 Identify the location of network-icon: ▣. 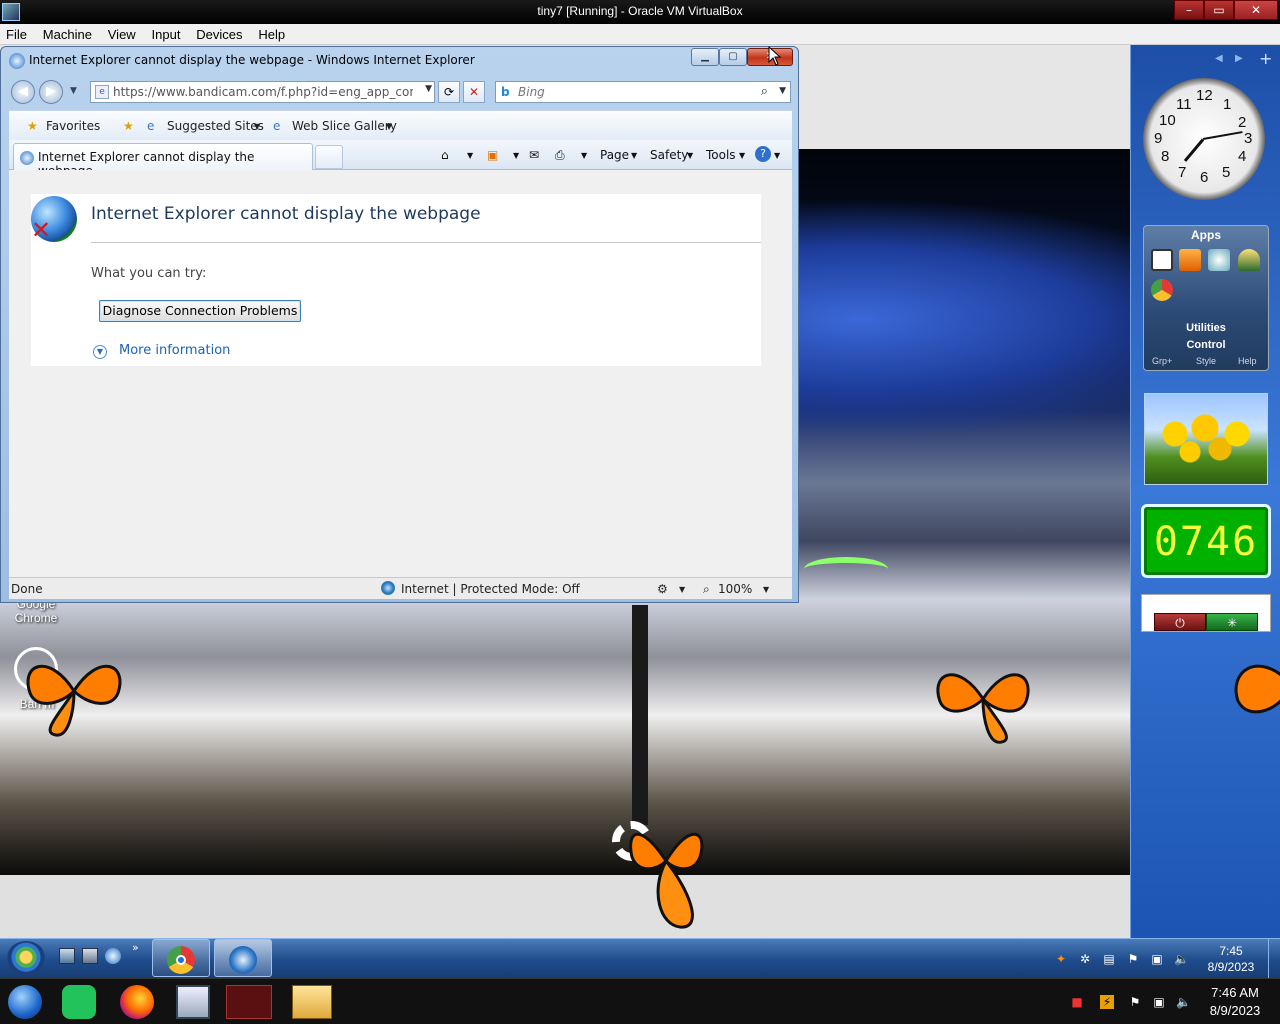
(1157, 959).